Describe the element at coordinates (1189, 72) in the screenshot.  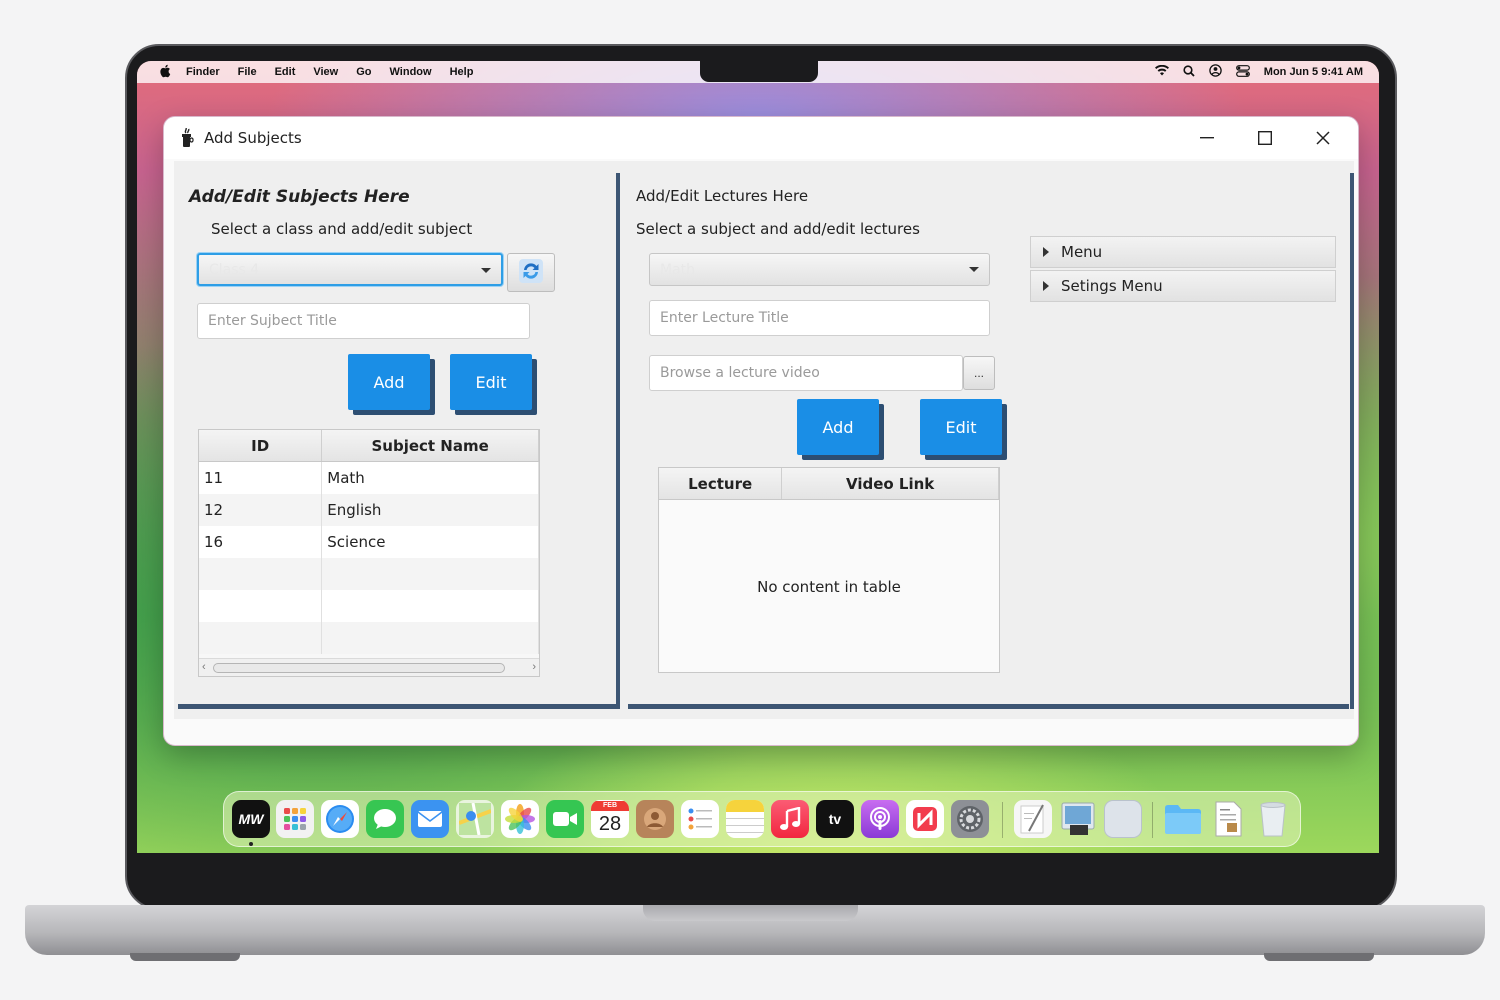
I see `spotlight-search-icon` at that location.